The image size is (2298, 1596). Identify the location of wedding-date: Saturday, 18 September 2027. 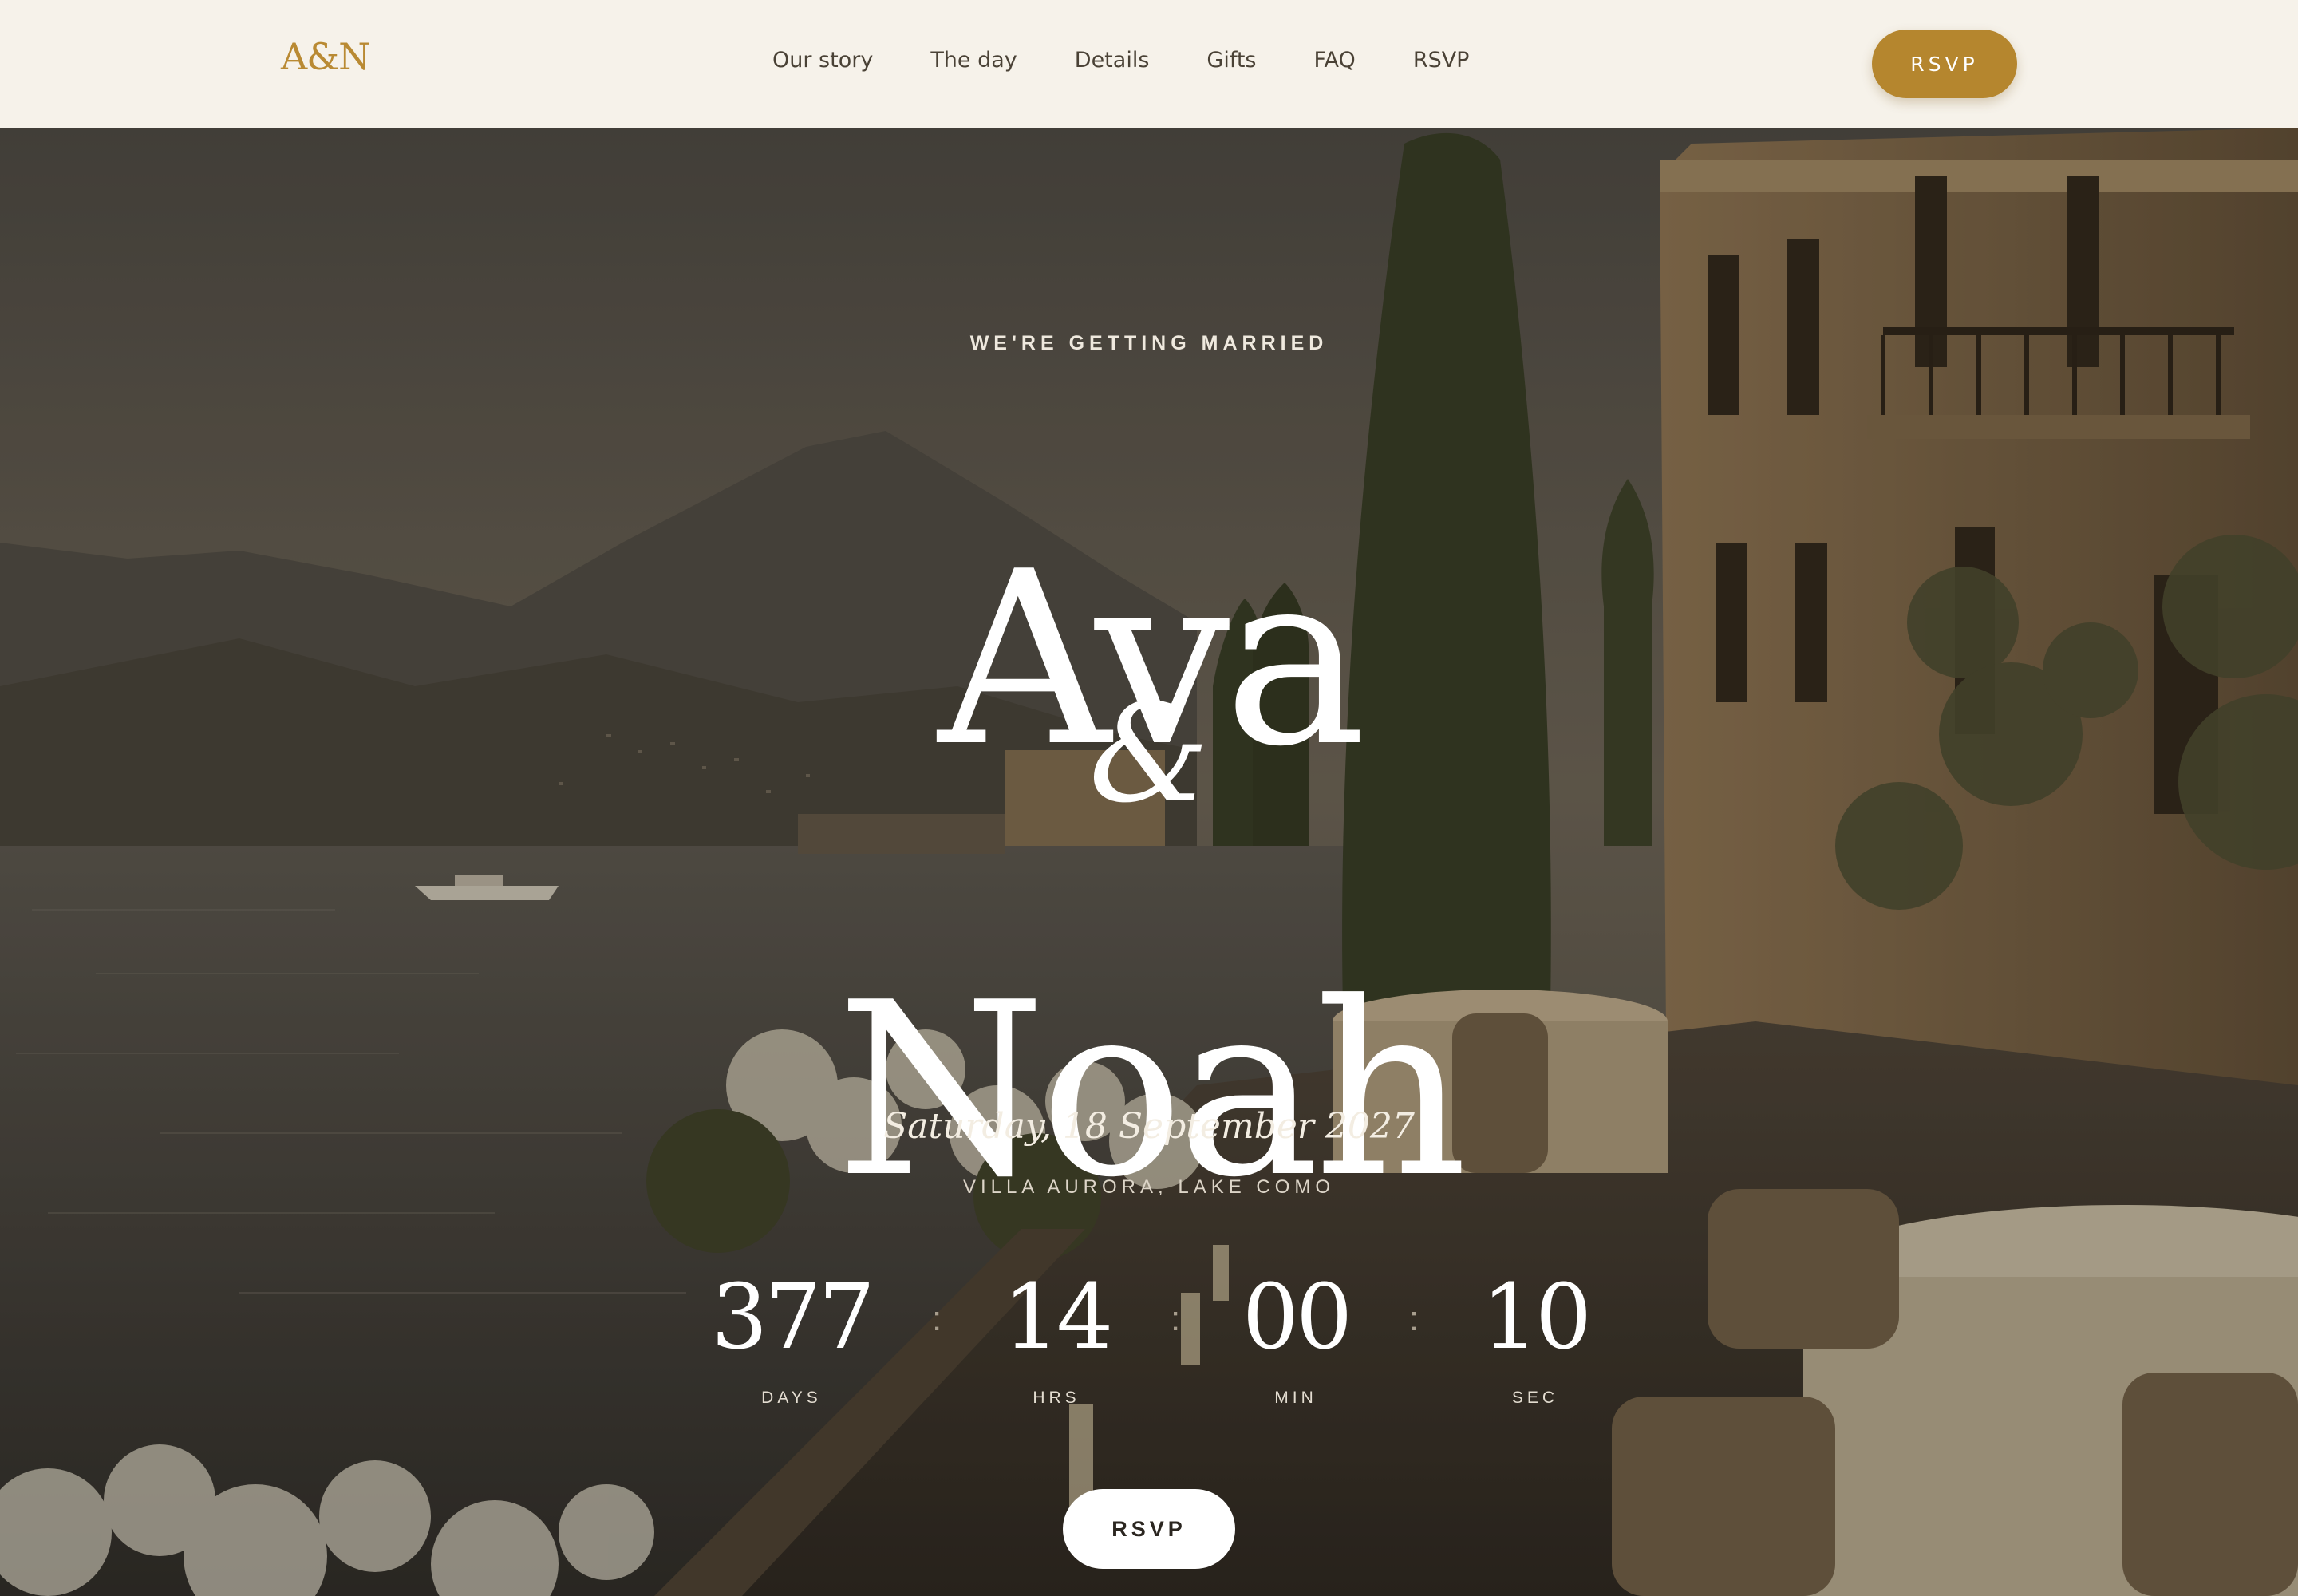
(1149, 1126).